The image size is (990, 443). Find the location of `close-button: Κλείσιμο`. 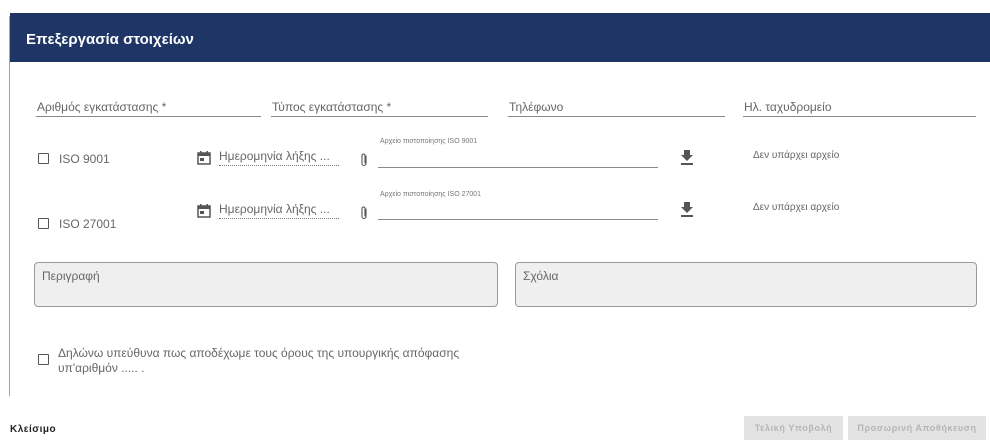

close-button: Κλείσιμο is located at coordinates (33, 429).